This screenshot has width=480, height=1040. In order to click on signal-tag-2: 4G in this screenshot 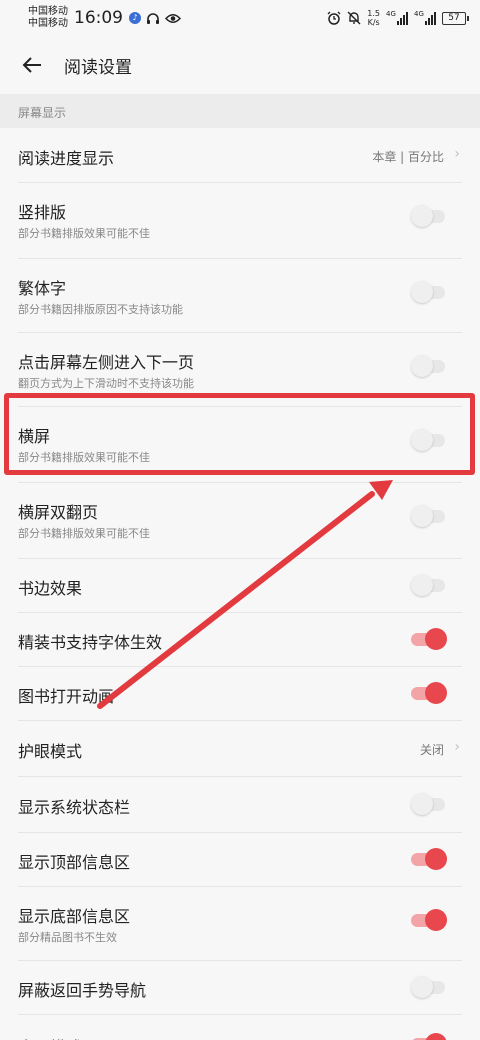, I will do `click(419, 14)`.